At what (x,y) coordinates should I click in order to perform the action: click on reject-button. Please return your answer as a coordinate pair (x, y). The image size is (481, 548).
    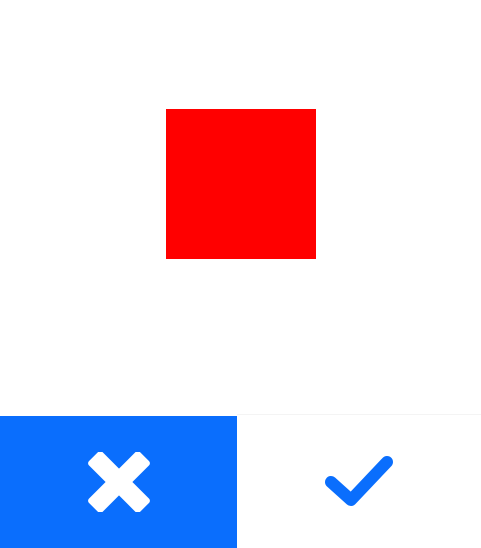
    Looking at the image, I should click on (118, 482).